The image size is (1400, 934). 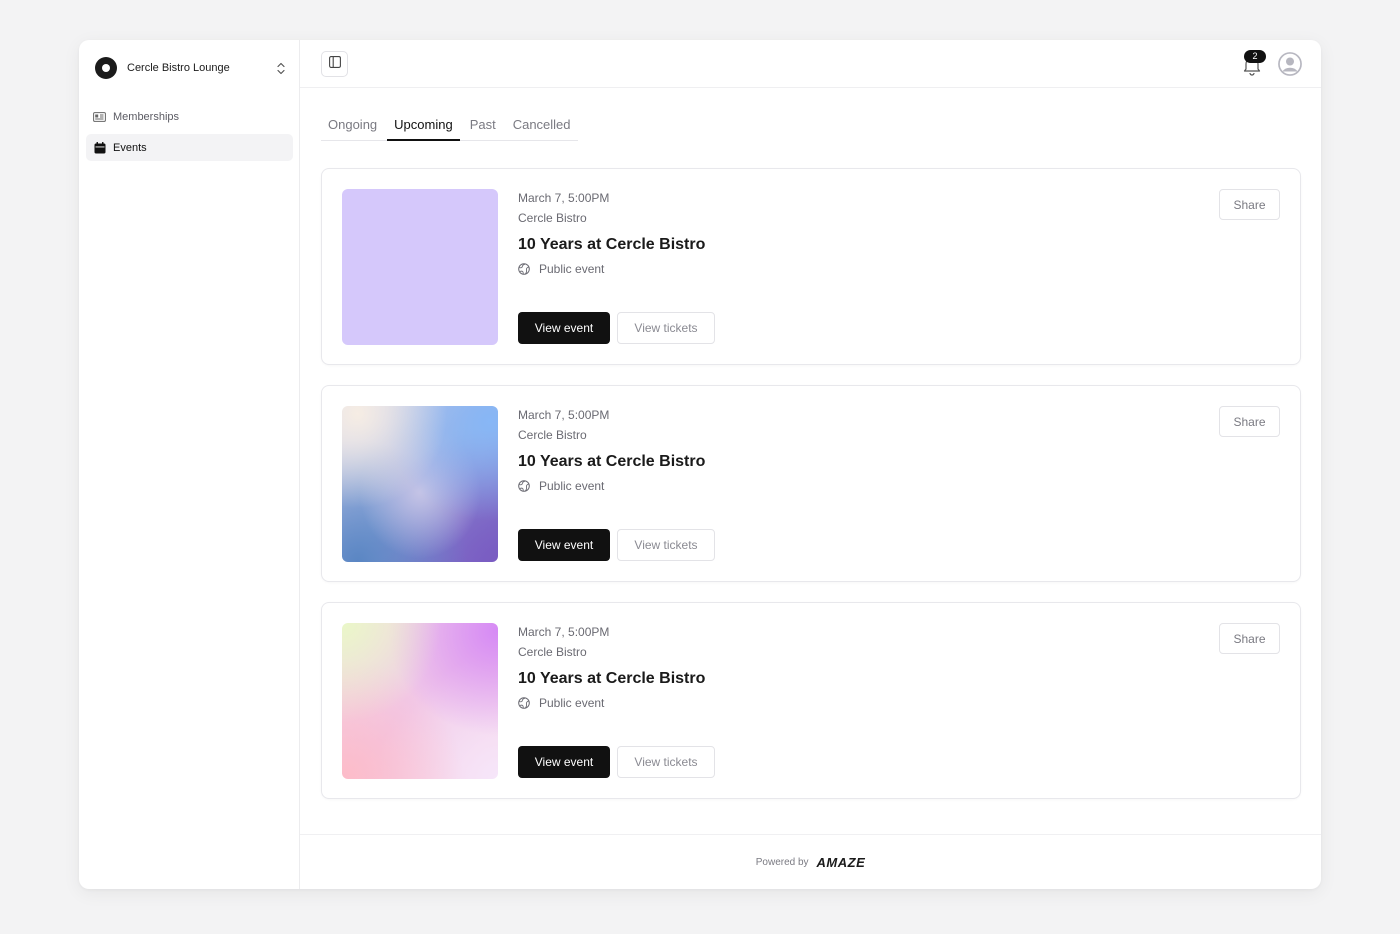 What do you see at coordinates (281, 68) in the screenshot?
I see `chevron-up-down-icon` at bounding box center [281, 68].